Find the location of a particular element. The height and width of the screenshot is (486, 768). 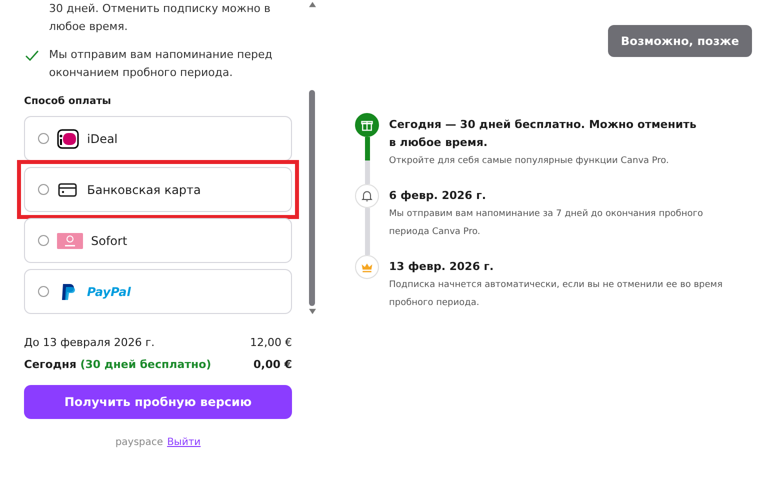

section-heading: Способ оплаты is located at coordinates (68, 101).